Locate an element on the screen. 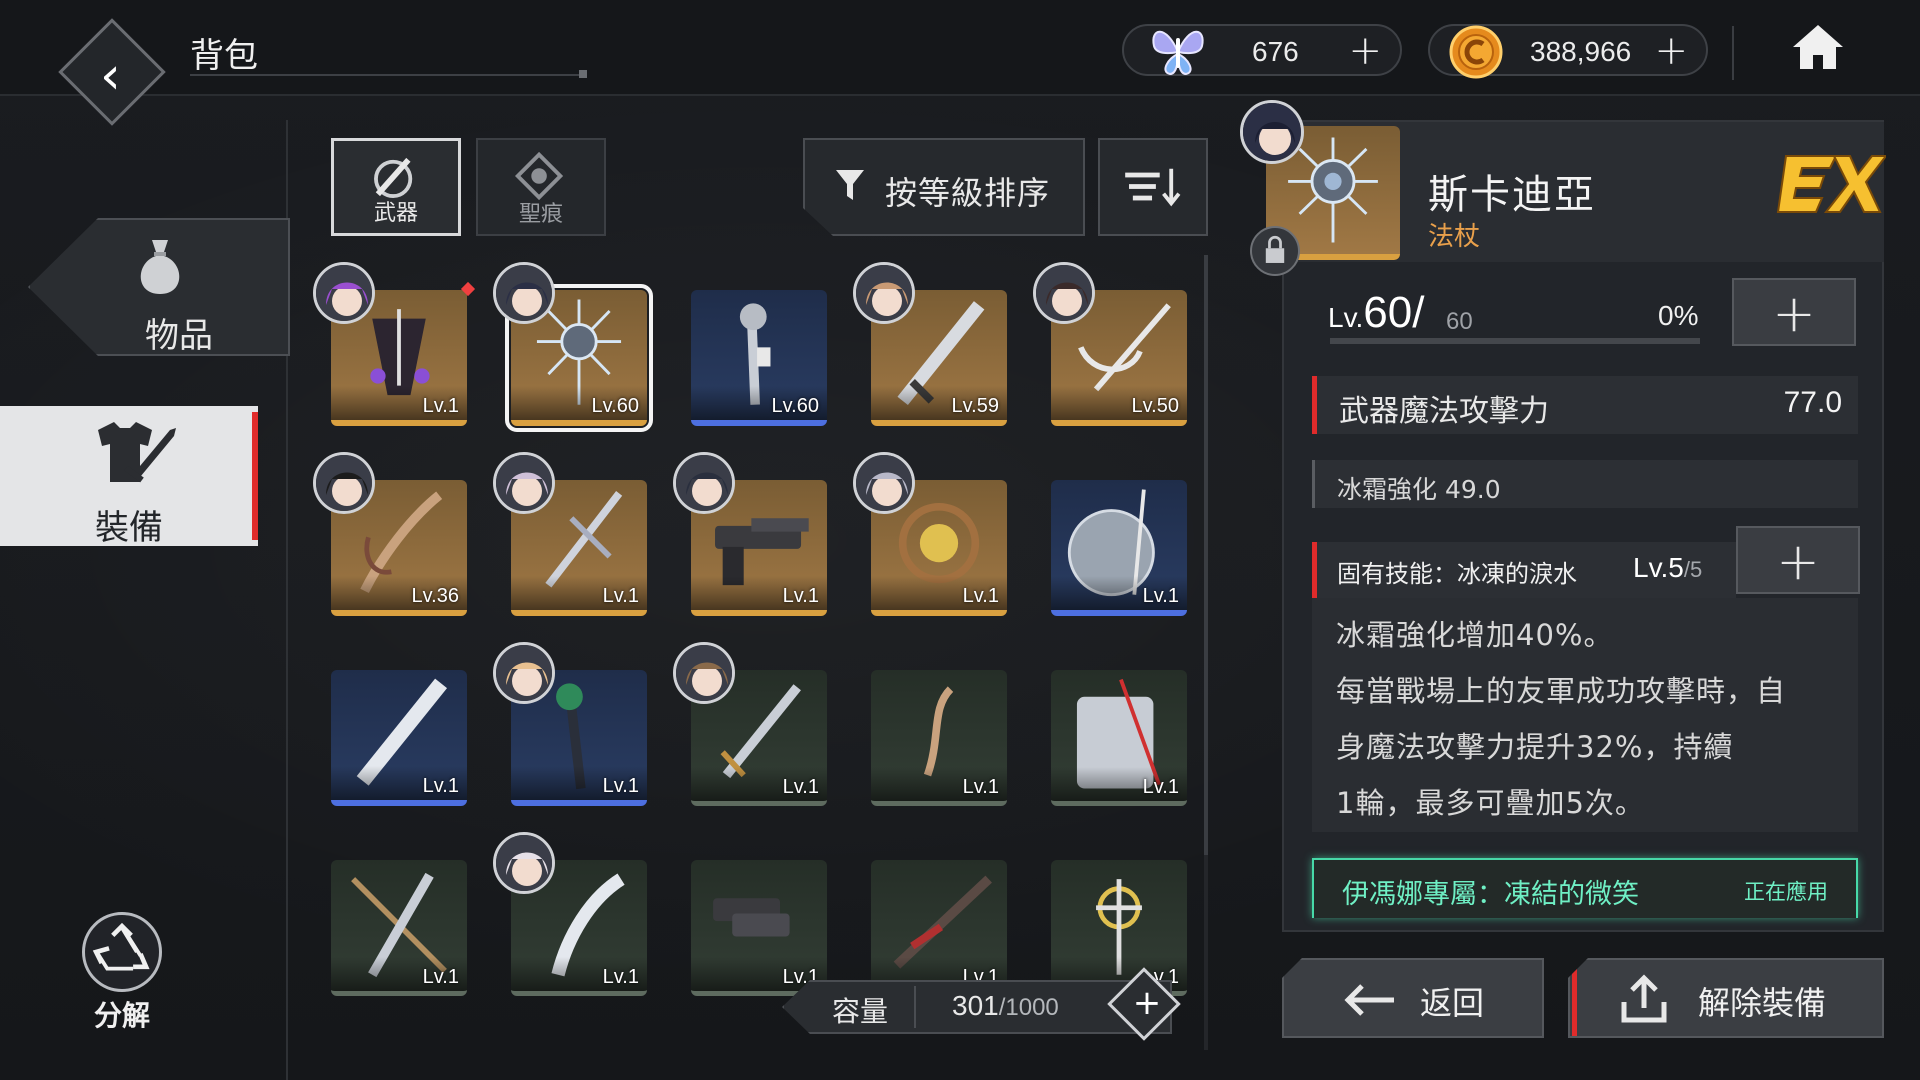 The height and width of the screenshot is (1080, 1920). nav-item-items-label: 物品 is located at coordinates (179, 336).